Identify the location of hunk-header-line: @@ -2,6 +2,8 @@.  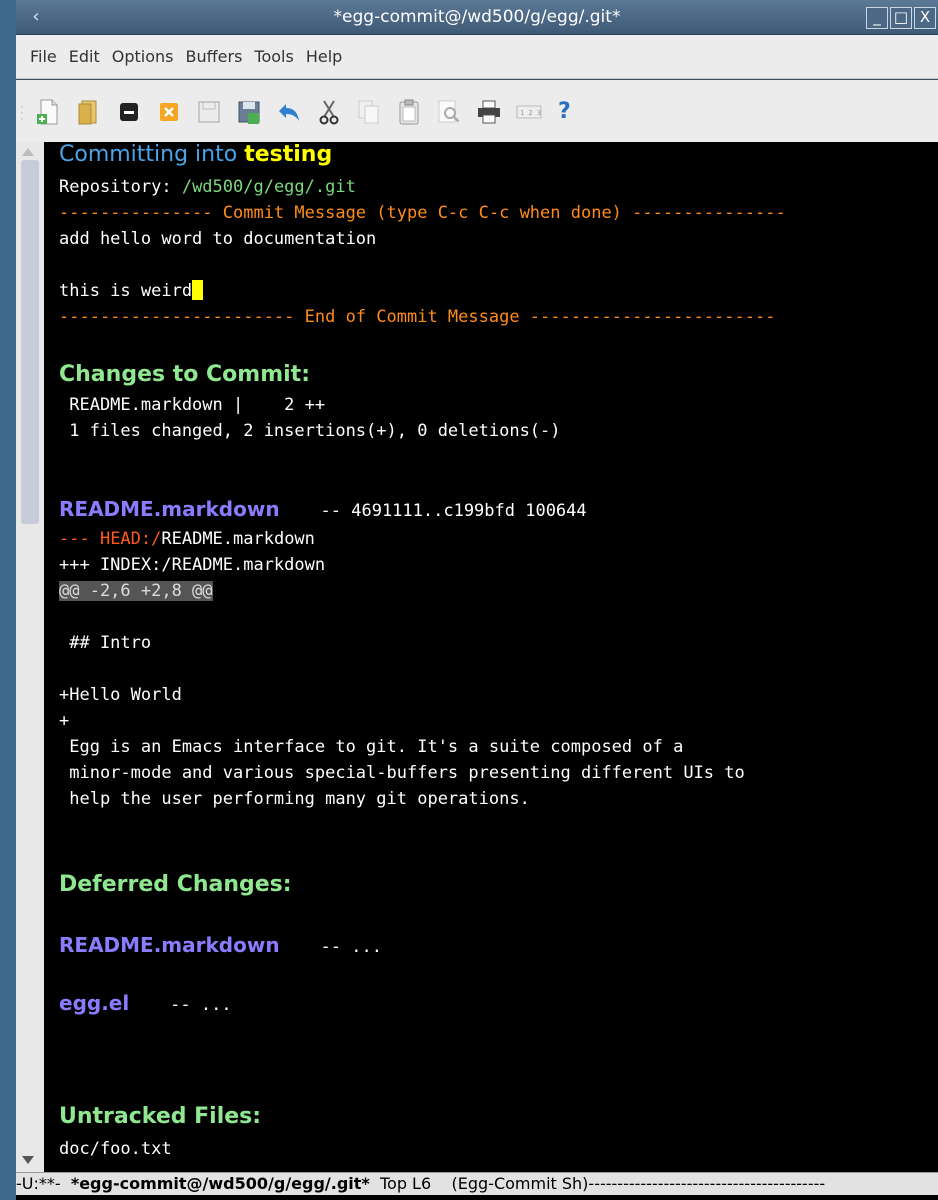
(136, 591).